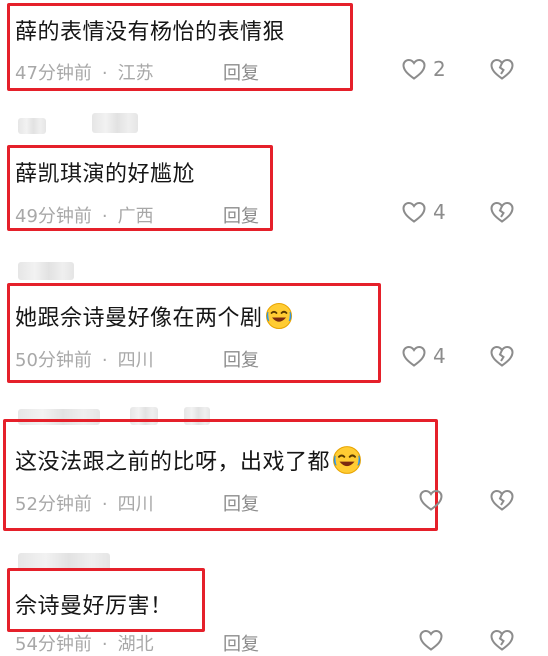 The width and height of the screenshot is (548, 656). Describe the element at coordinates (94, 606) in the screenshot. I see `comment-text: 佘诗曼好厉害！` at that location.